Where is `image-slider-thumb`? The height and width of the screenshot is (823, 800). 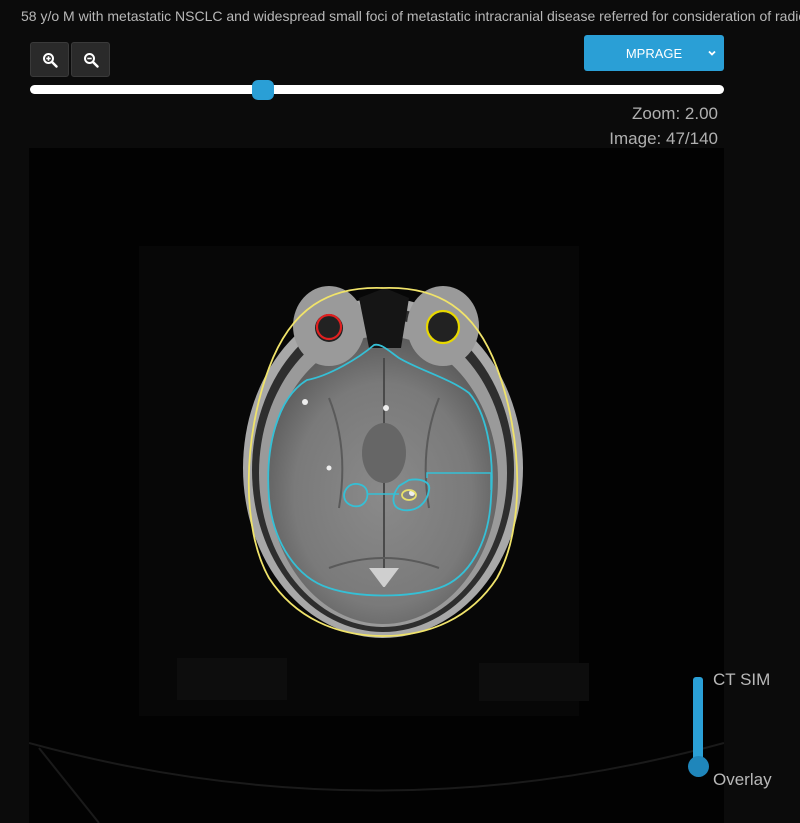 image-slider-thumb is located at coordinates (263, 90).